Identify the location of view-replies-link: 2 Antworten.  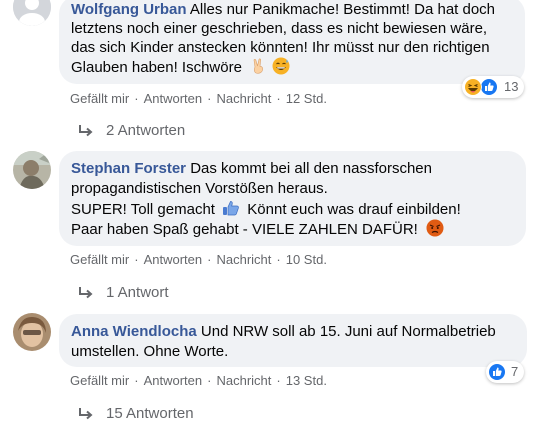
(131, 131).